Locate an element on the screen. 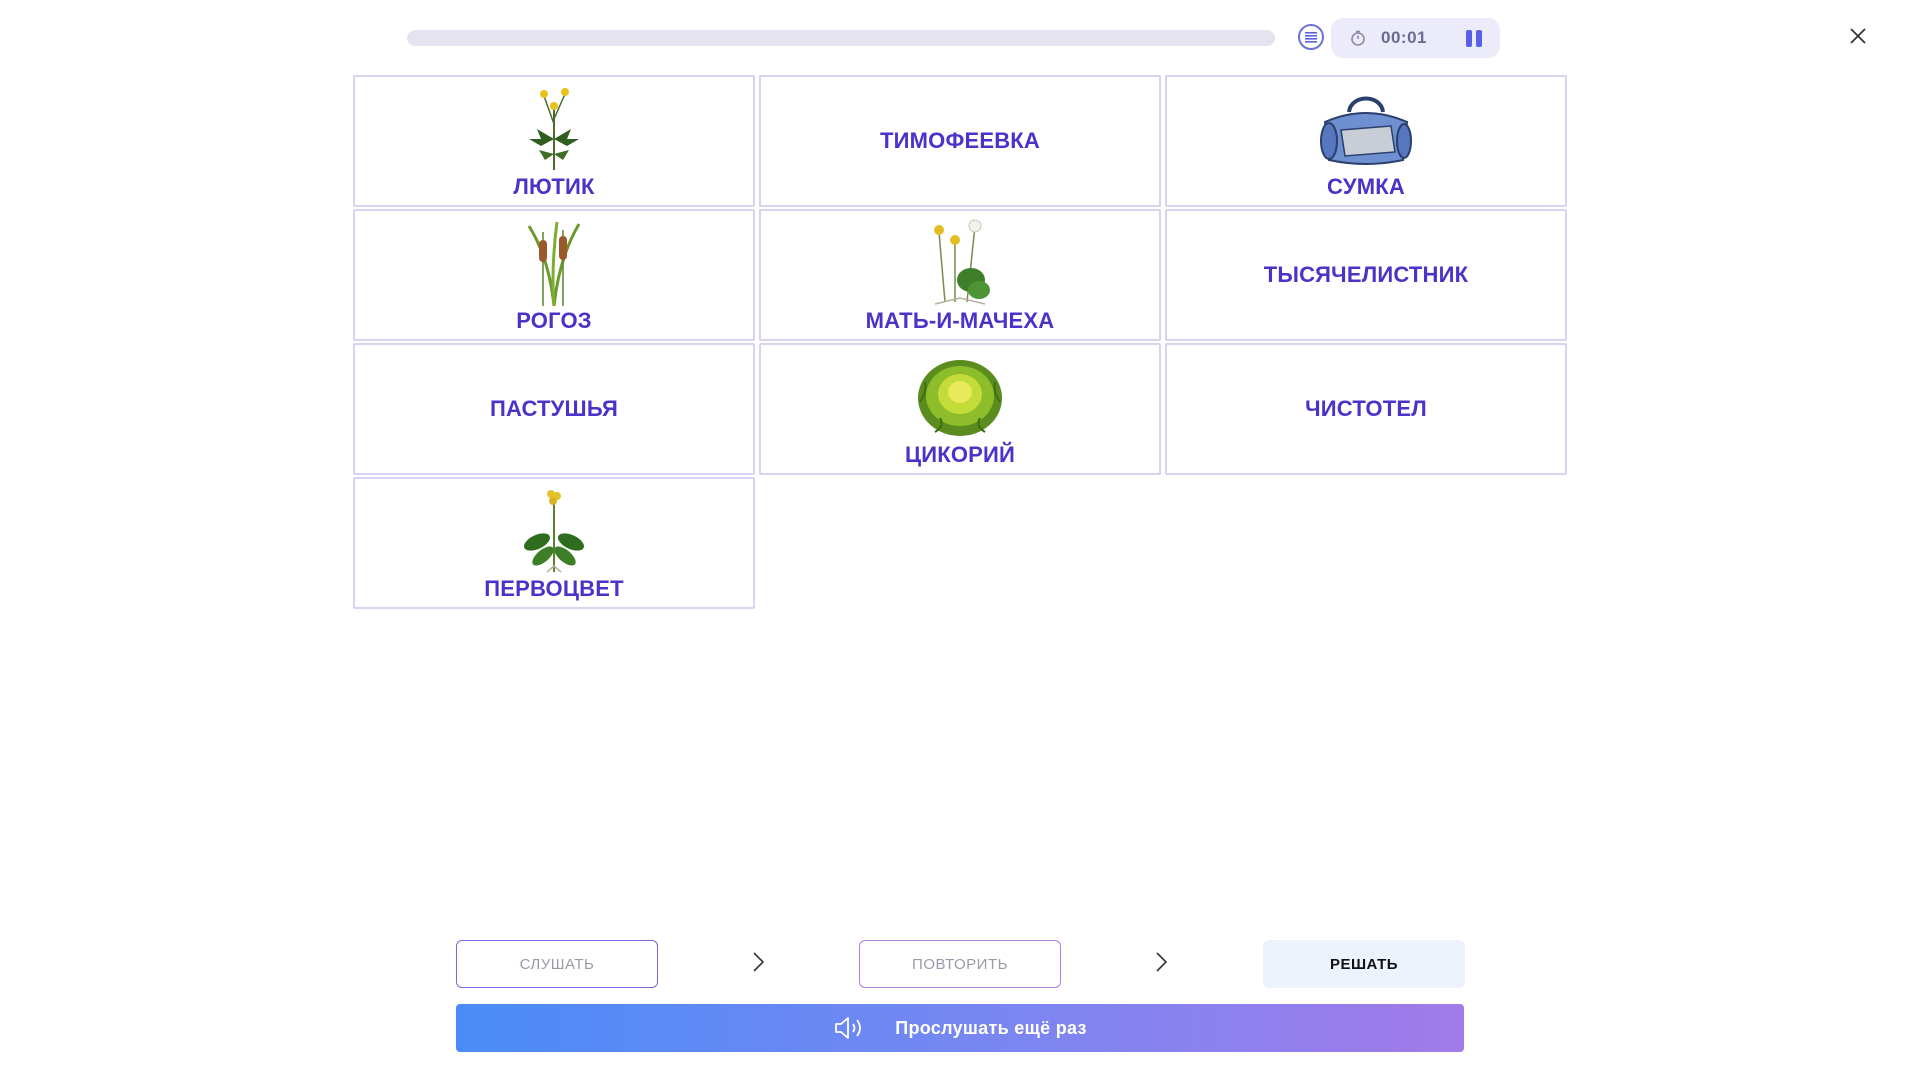  coltsfoot-plant-image is located at coordinates (962, 262).